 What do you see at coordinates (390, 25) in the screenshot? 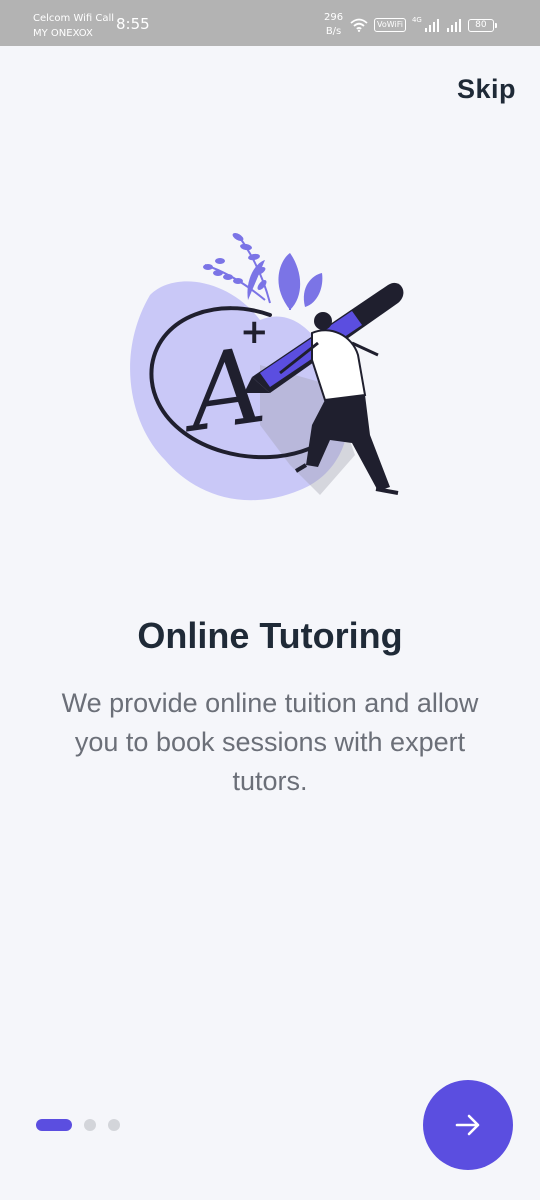
I see `vowifi-badge: VoWiFi` at bounding box center [390, 25].